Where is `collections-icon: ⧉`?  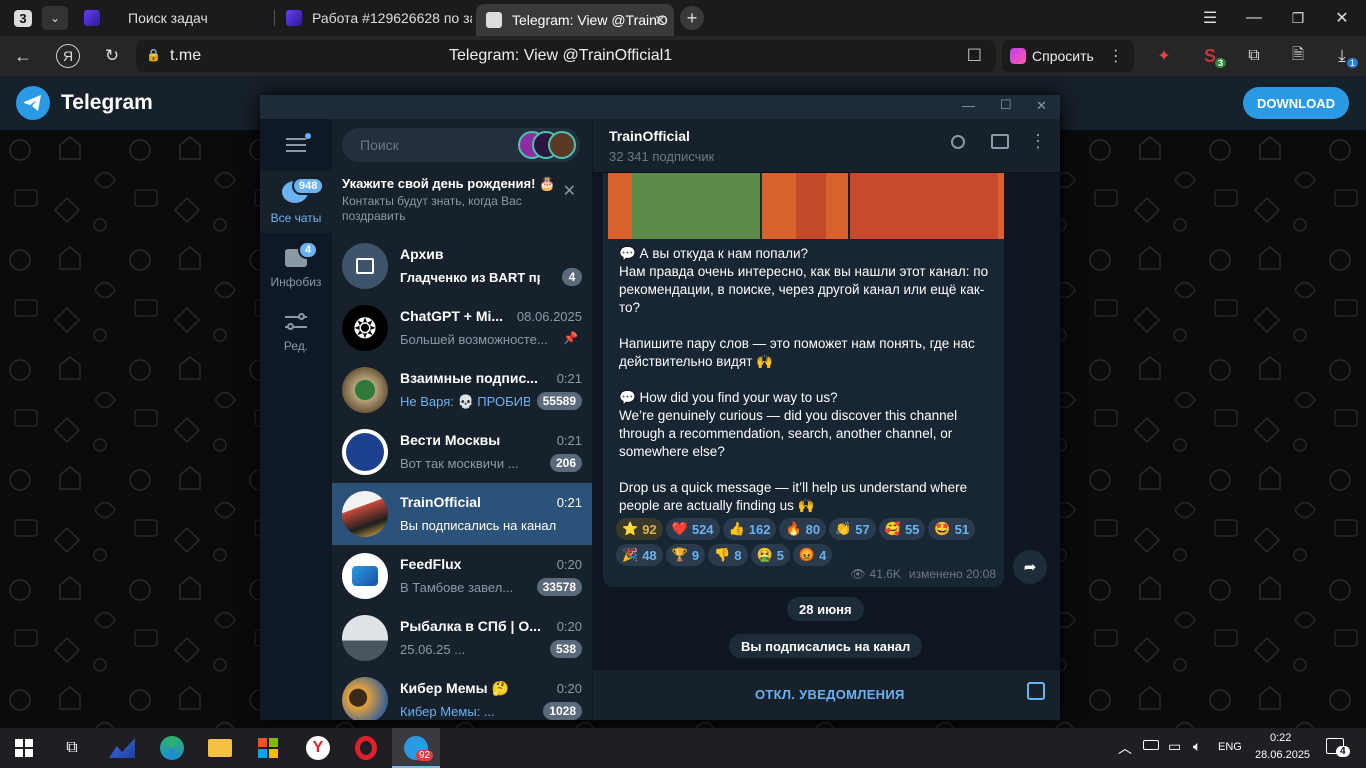
collections-icon: ⧉ is located at coordinates (1254, 56).